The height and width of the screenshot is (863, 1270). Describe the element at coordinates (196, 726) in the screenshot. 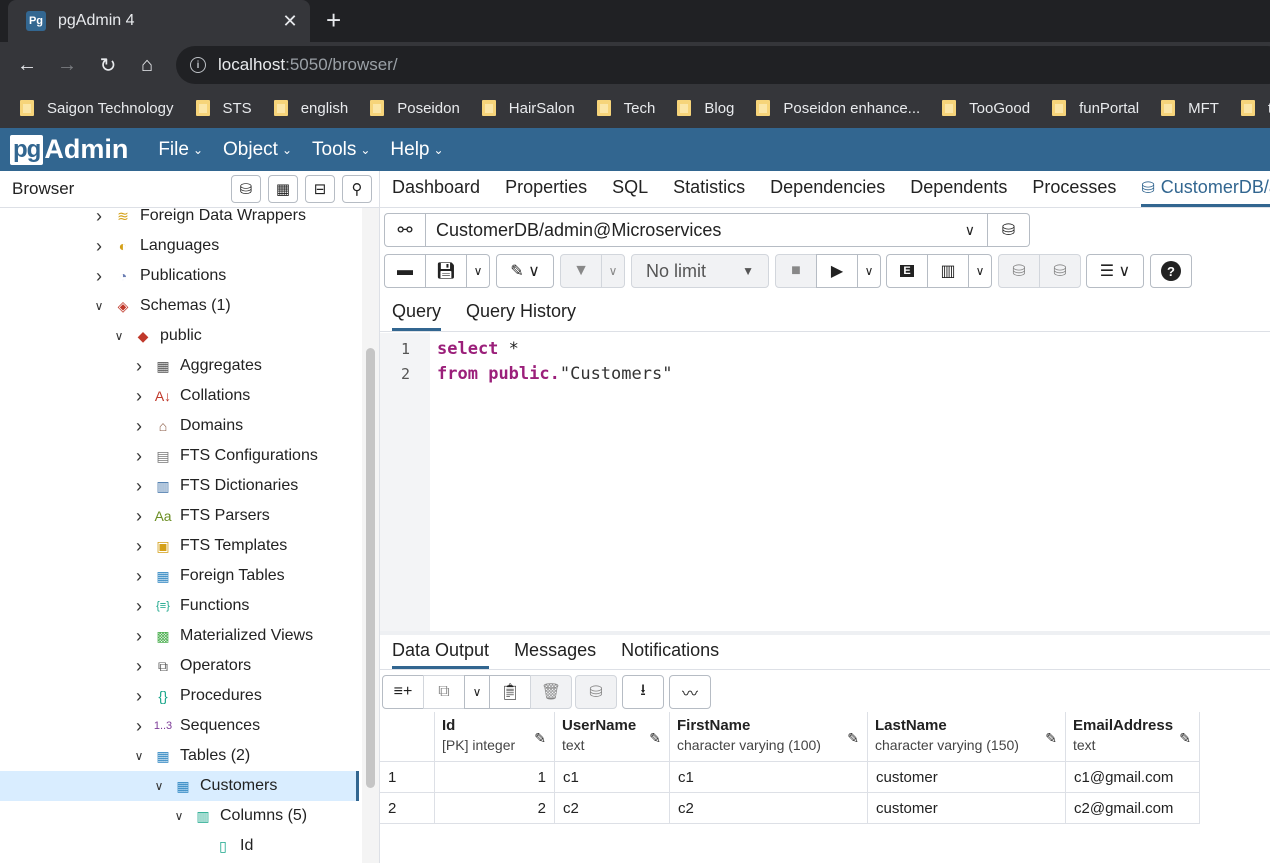

I see `tree-node: › 1..3 Sequences` at that location.